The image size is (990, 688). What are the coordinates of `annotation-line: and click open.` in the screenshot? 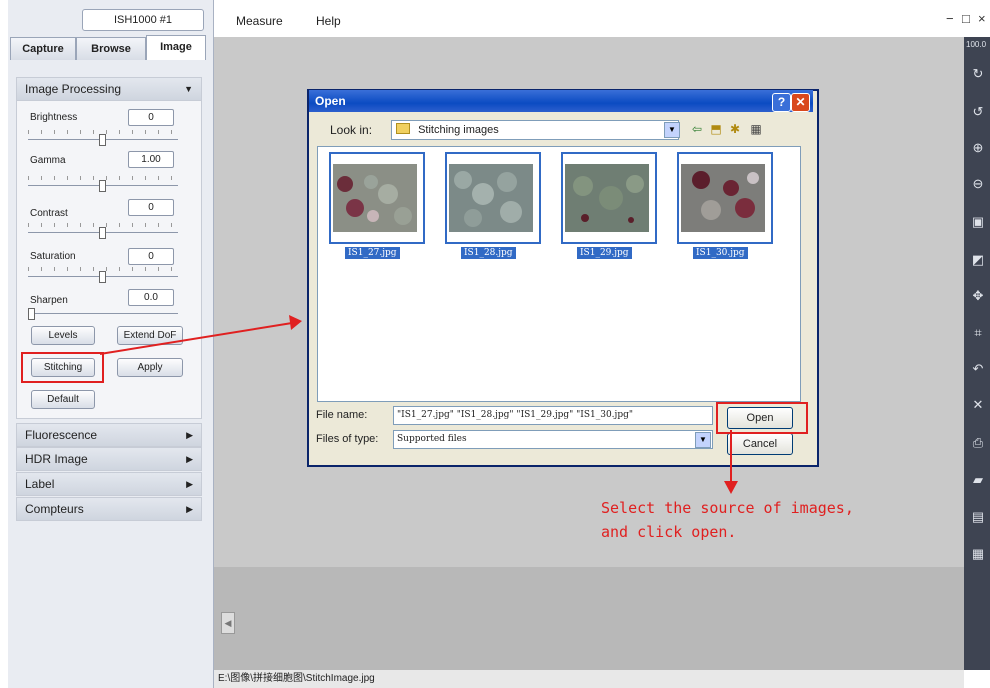 It's located at (669, 532).